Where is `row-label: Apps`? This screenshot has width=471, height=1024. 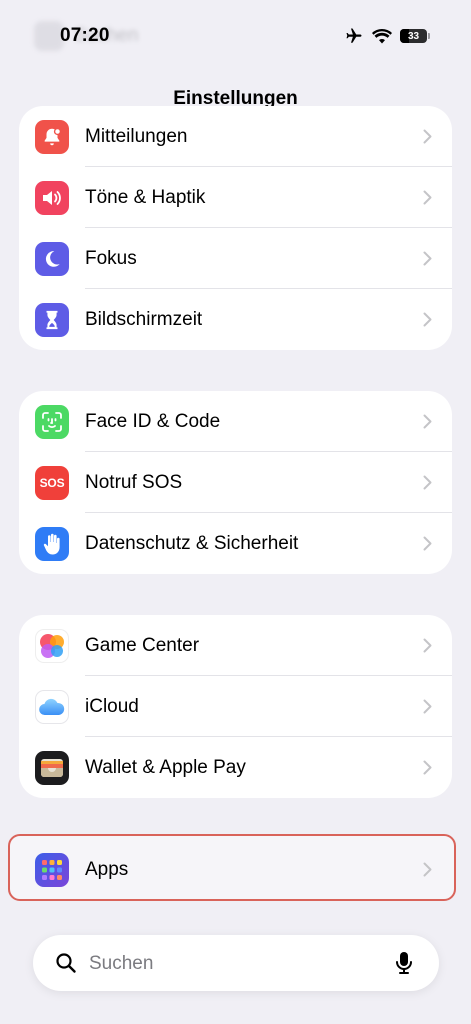
row-label: Apps is located at coordinates (107, 869).